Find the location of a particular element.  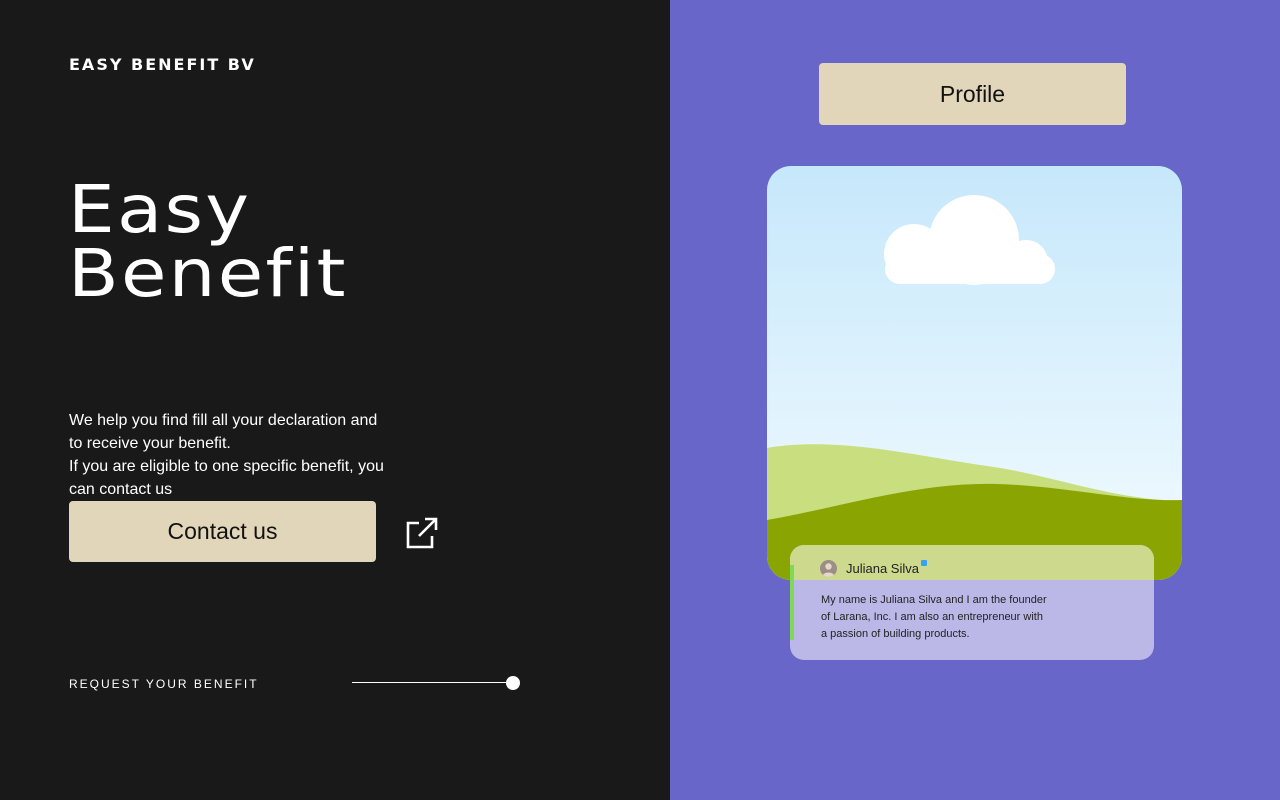

request-benefit-label: REQUEST YOUR BENEFIT is located at coordinates (164, 684).